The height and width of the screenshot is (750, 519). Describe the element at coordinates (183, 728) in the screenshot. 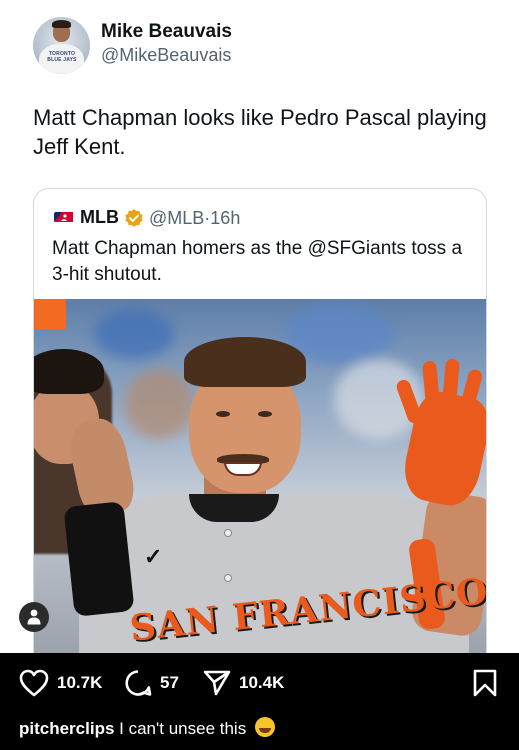

I see `caption-text: I can't unsee this` at that location.